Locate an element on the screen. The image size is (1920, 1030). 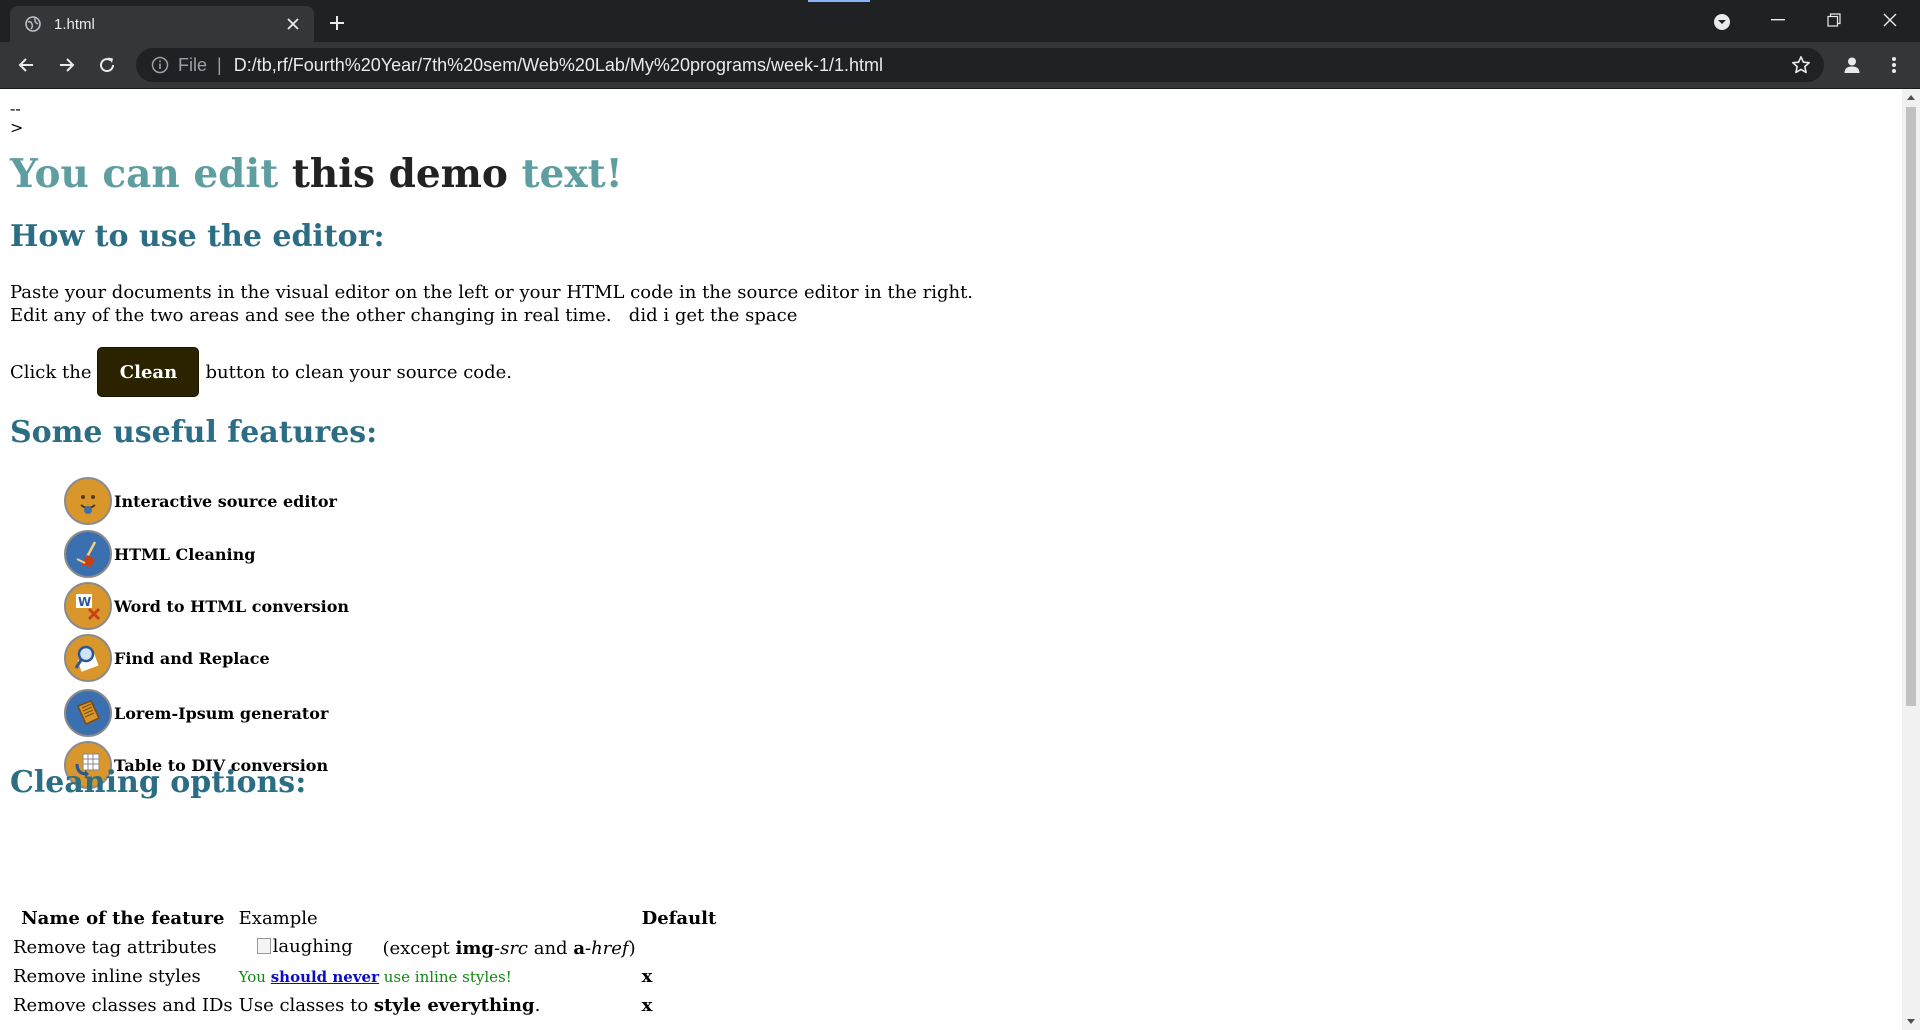
cleaning-options-heading: Cleaning options: is located at coordinates (158, 782).